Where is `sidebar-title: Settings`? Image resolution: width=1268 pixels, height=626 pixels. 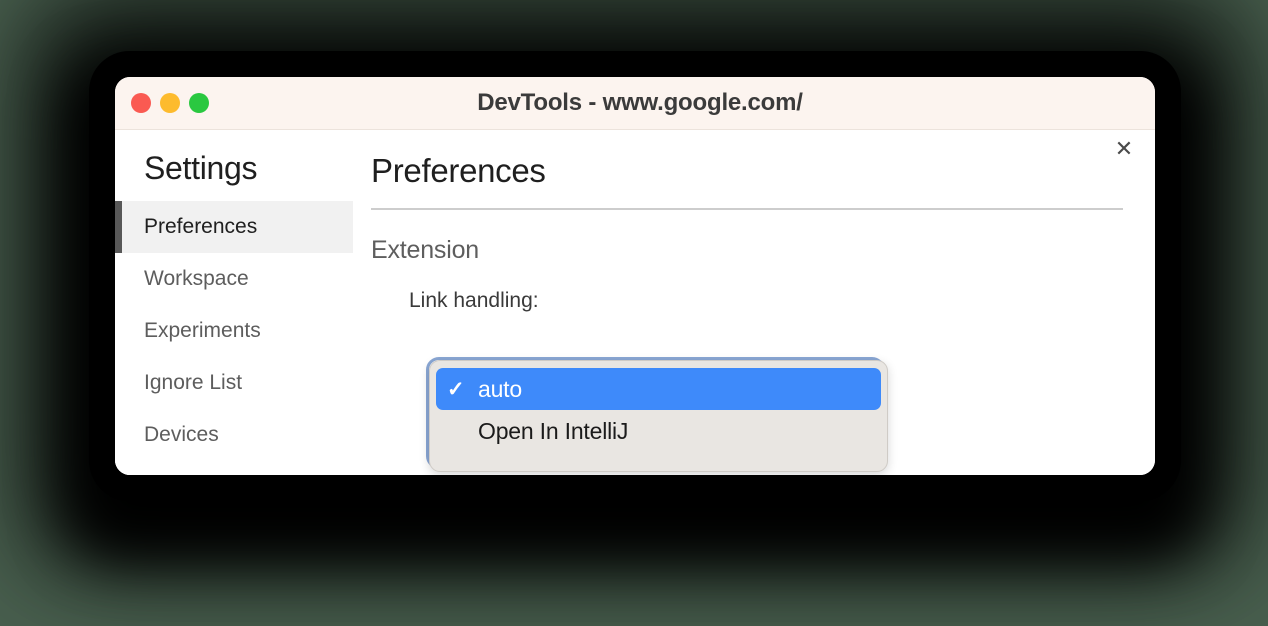 sidebar-title: Settings is located at coordinates (201, 168).